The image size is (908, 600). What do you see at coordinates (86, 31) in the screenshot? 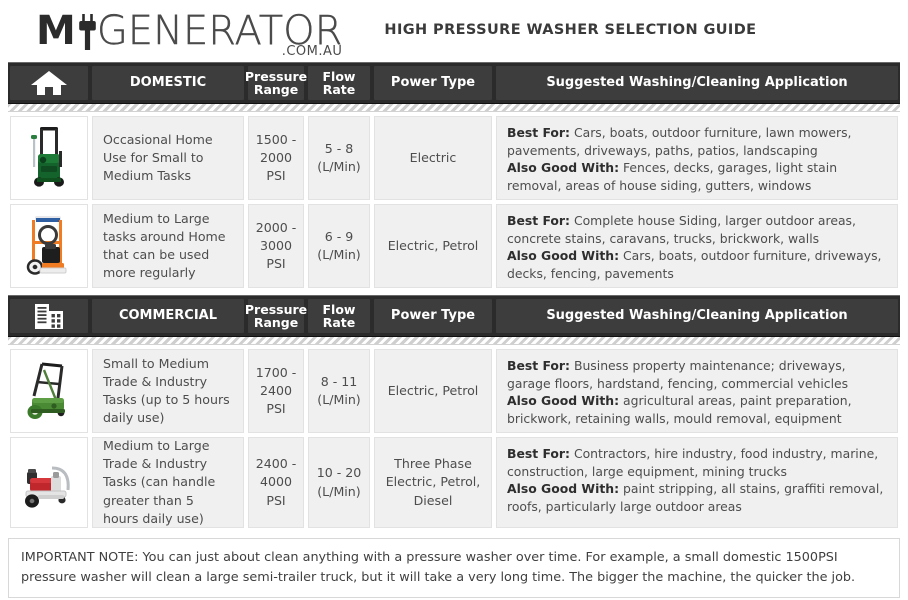
I see `power-plug-icon` at bounding box center [86, 31].